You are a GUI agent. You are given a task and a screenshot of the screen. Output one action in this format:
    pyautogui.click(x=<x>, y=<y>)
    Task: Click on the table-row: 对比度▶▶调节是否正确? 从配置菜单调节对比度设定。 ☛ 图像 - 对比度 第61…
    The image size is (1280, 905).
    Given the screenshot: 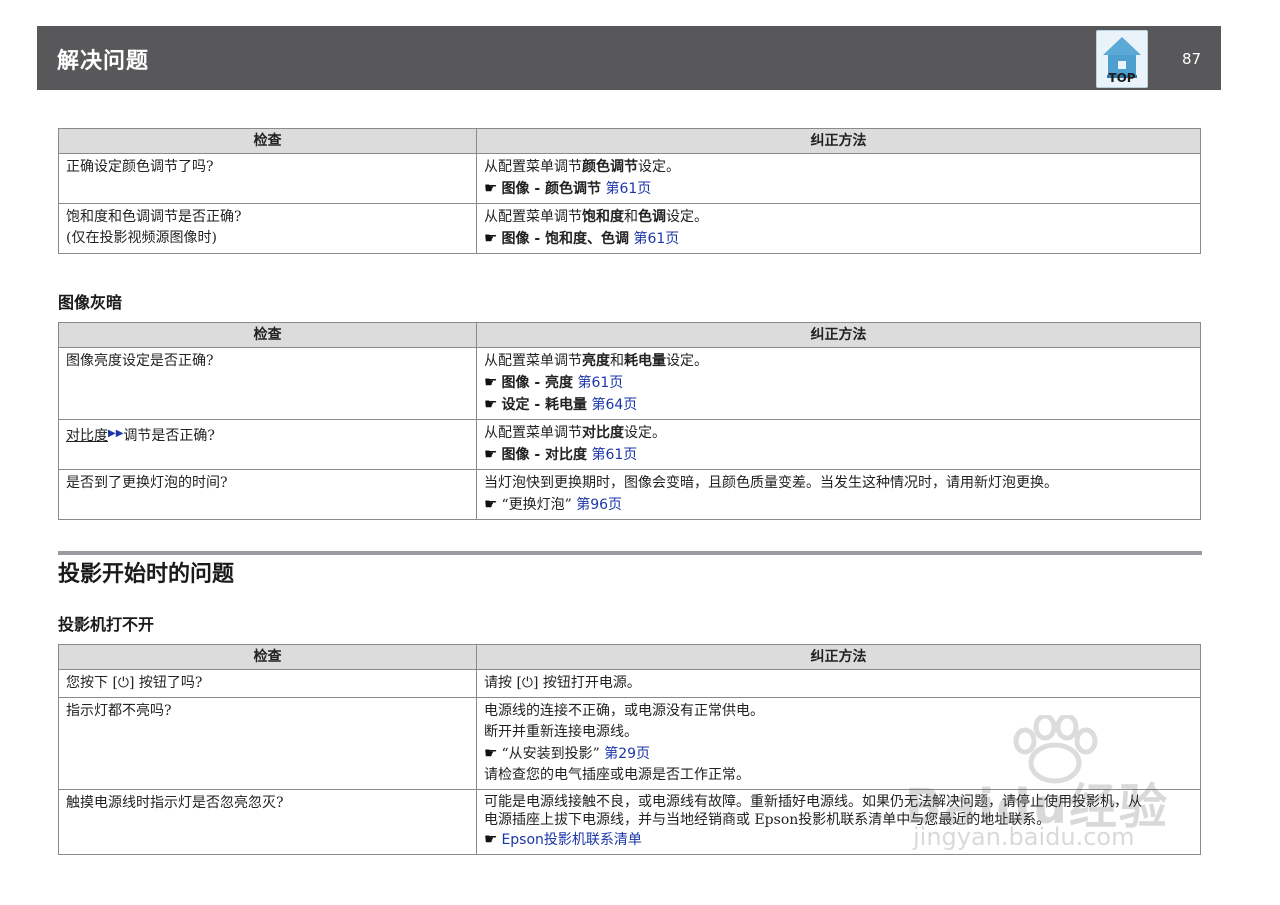 What is the action you would take?
    pyautogui.click(x=629, y=444)
    